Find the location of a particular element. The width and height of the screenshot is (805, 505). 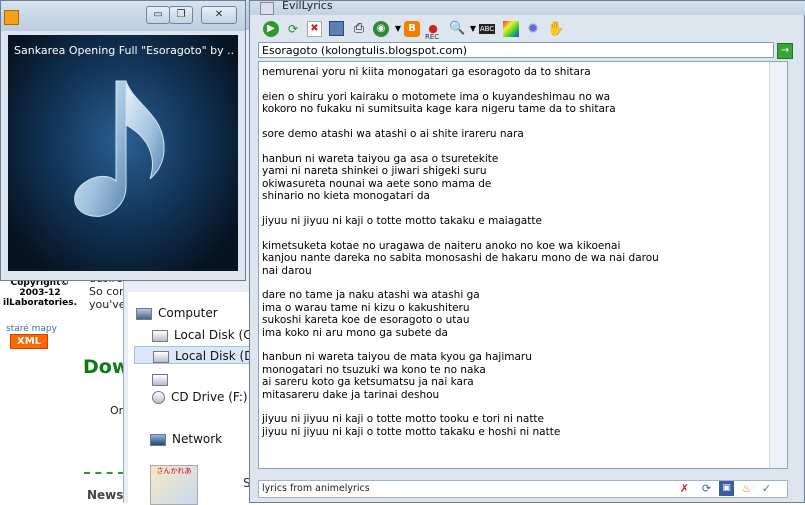

player-app-icon is located at coordinates (11, 17).